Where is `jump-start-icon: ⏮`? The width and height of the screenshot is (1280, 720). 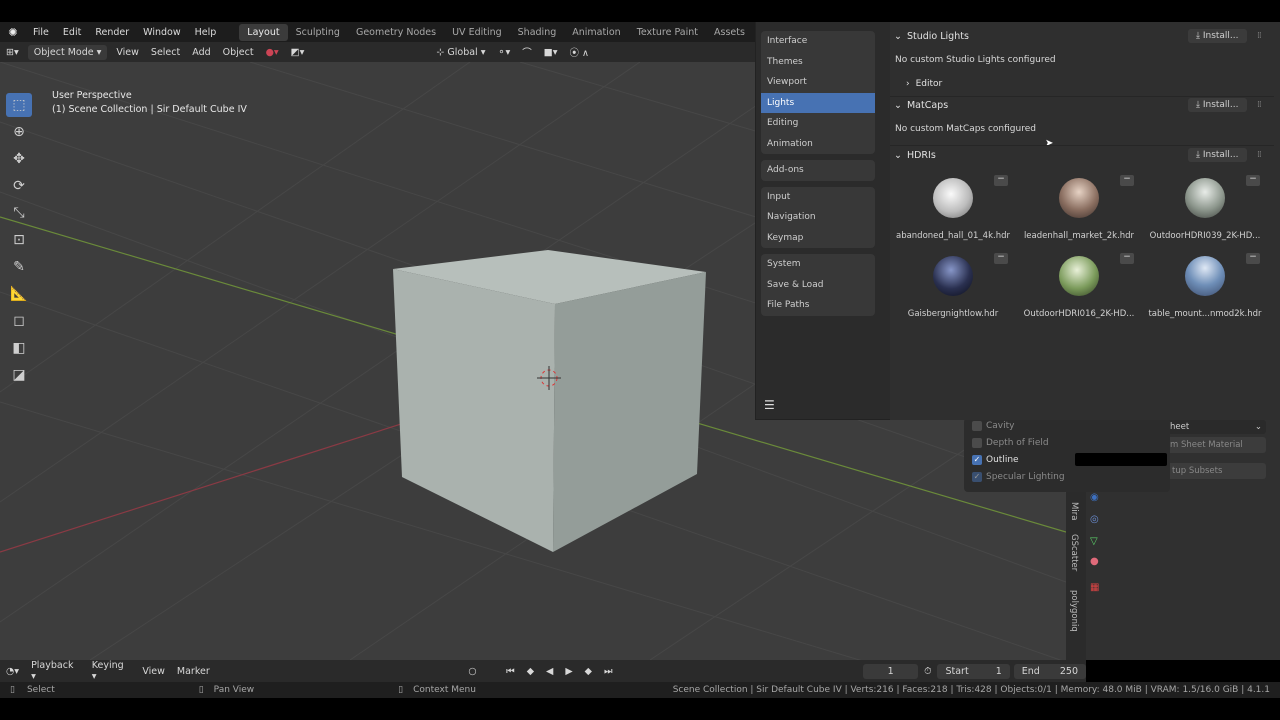
jump-start-icon: ⏮ is located at coordinates (510, 671).